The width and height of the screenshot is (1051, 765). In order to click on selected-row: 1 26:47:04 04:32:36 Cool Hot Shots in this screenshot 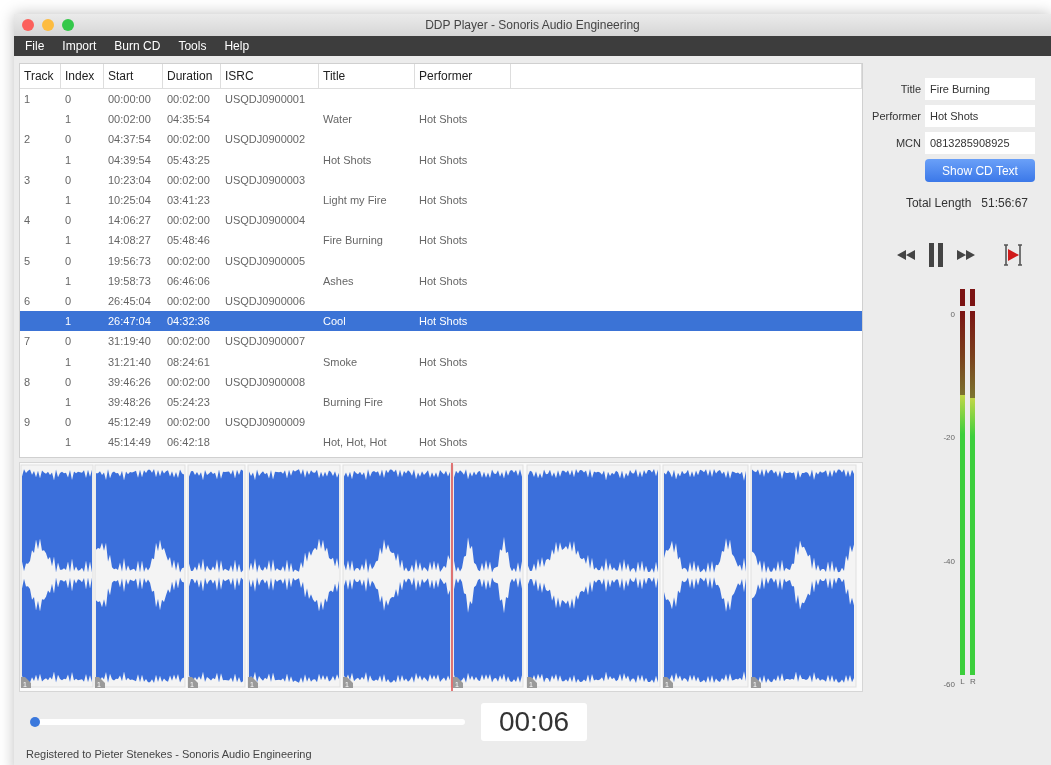, I will do `click(441, 321)`.